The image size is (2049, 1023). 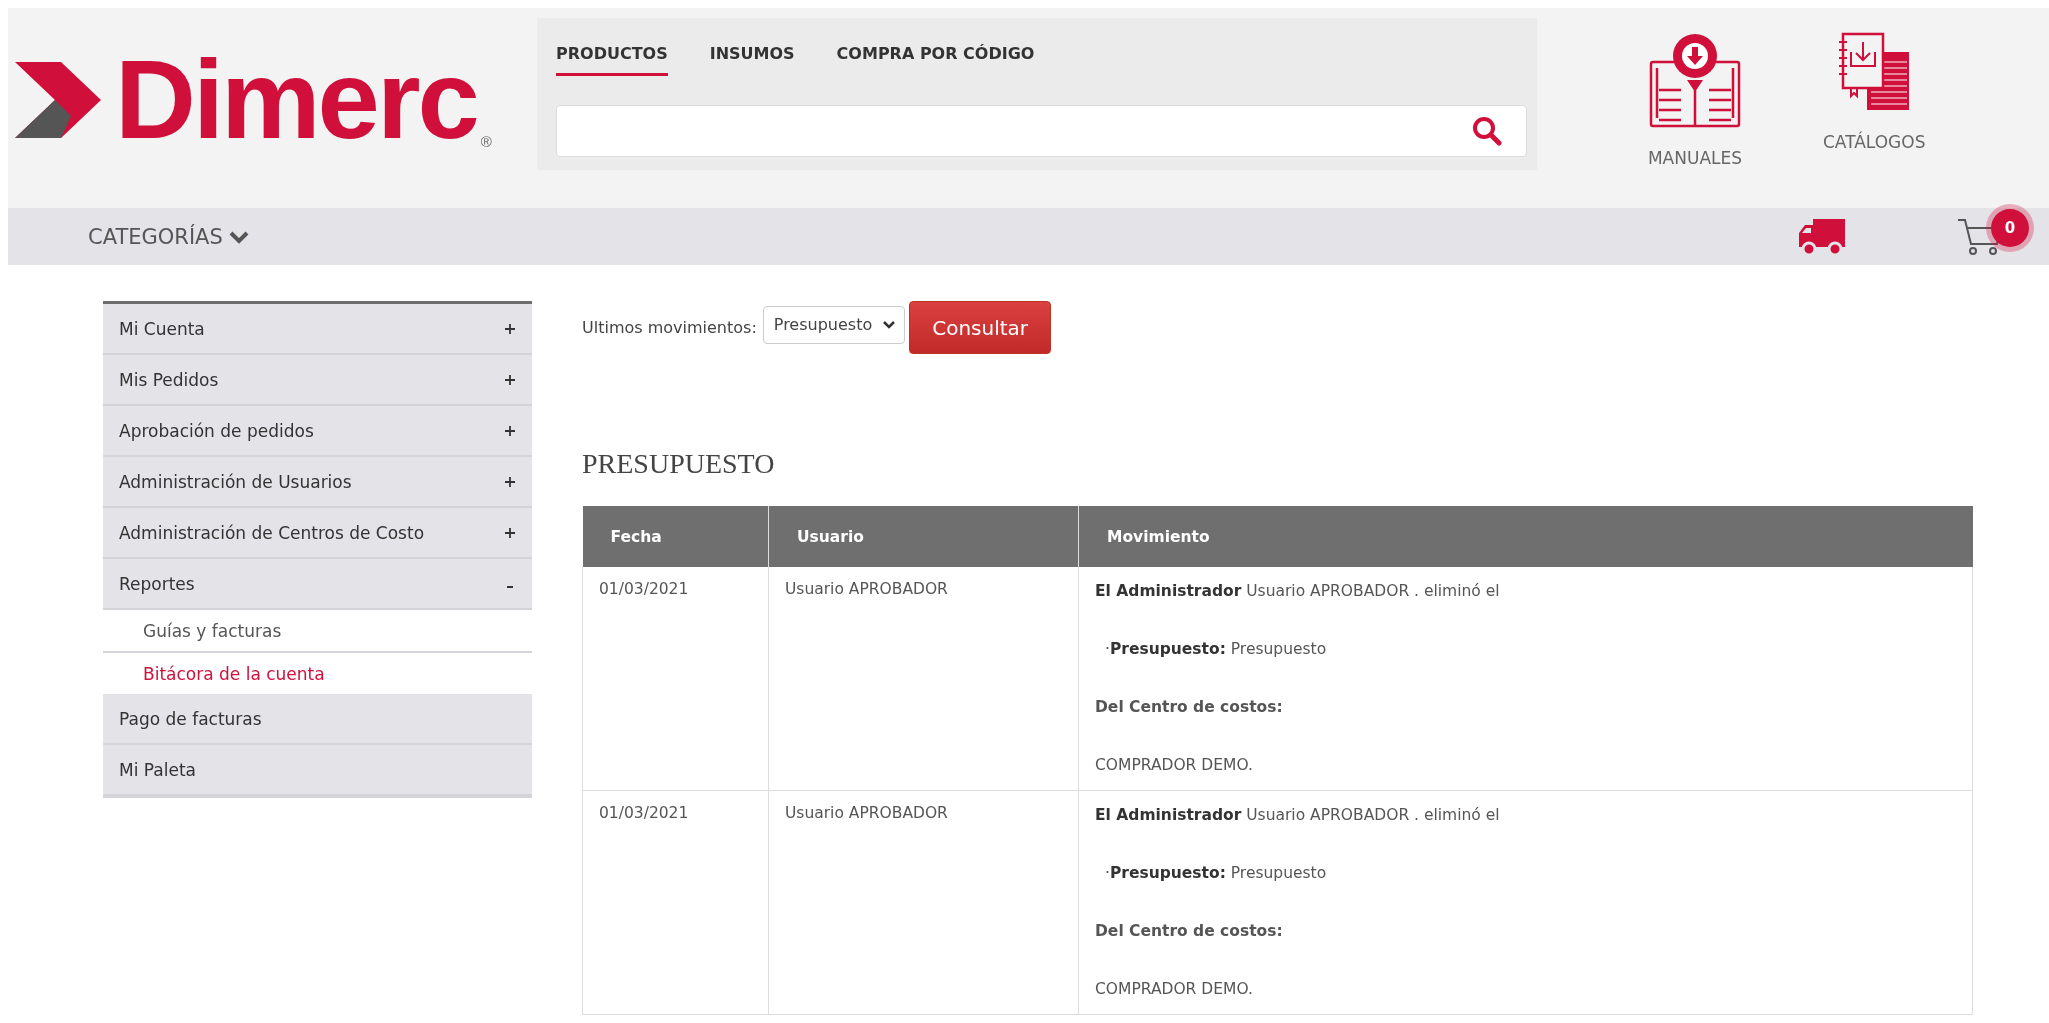 I want to click on column-header: Fecha, so click(x=675, y=536).